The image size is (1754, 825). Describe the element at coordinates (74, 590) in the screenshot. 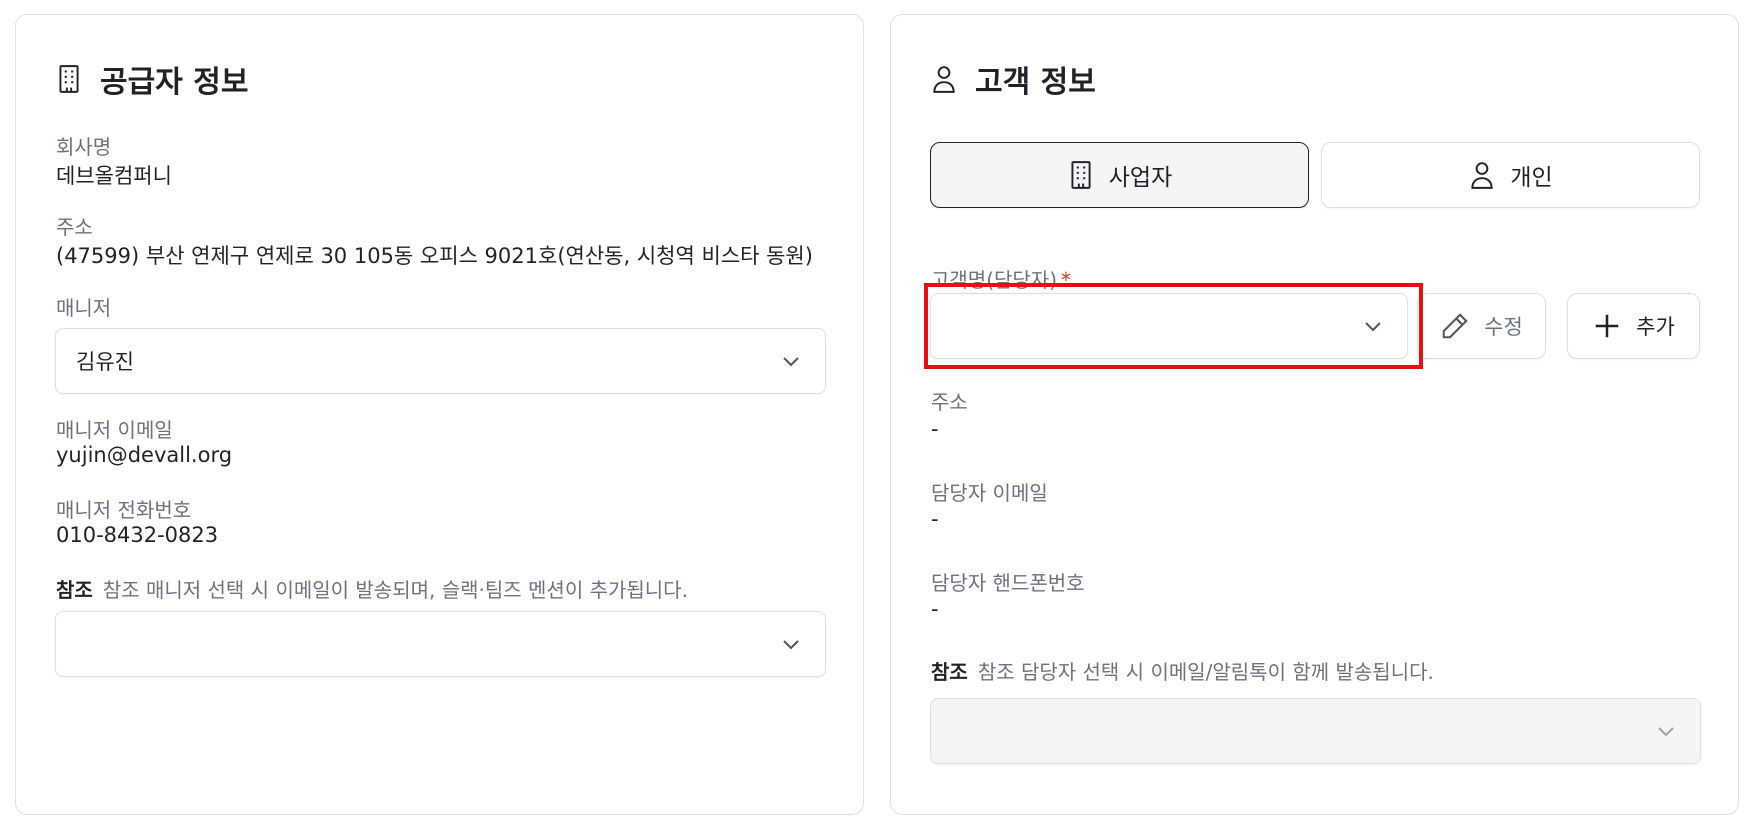

I see `supplier-ref-label: 참조` at that location.